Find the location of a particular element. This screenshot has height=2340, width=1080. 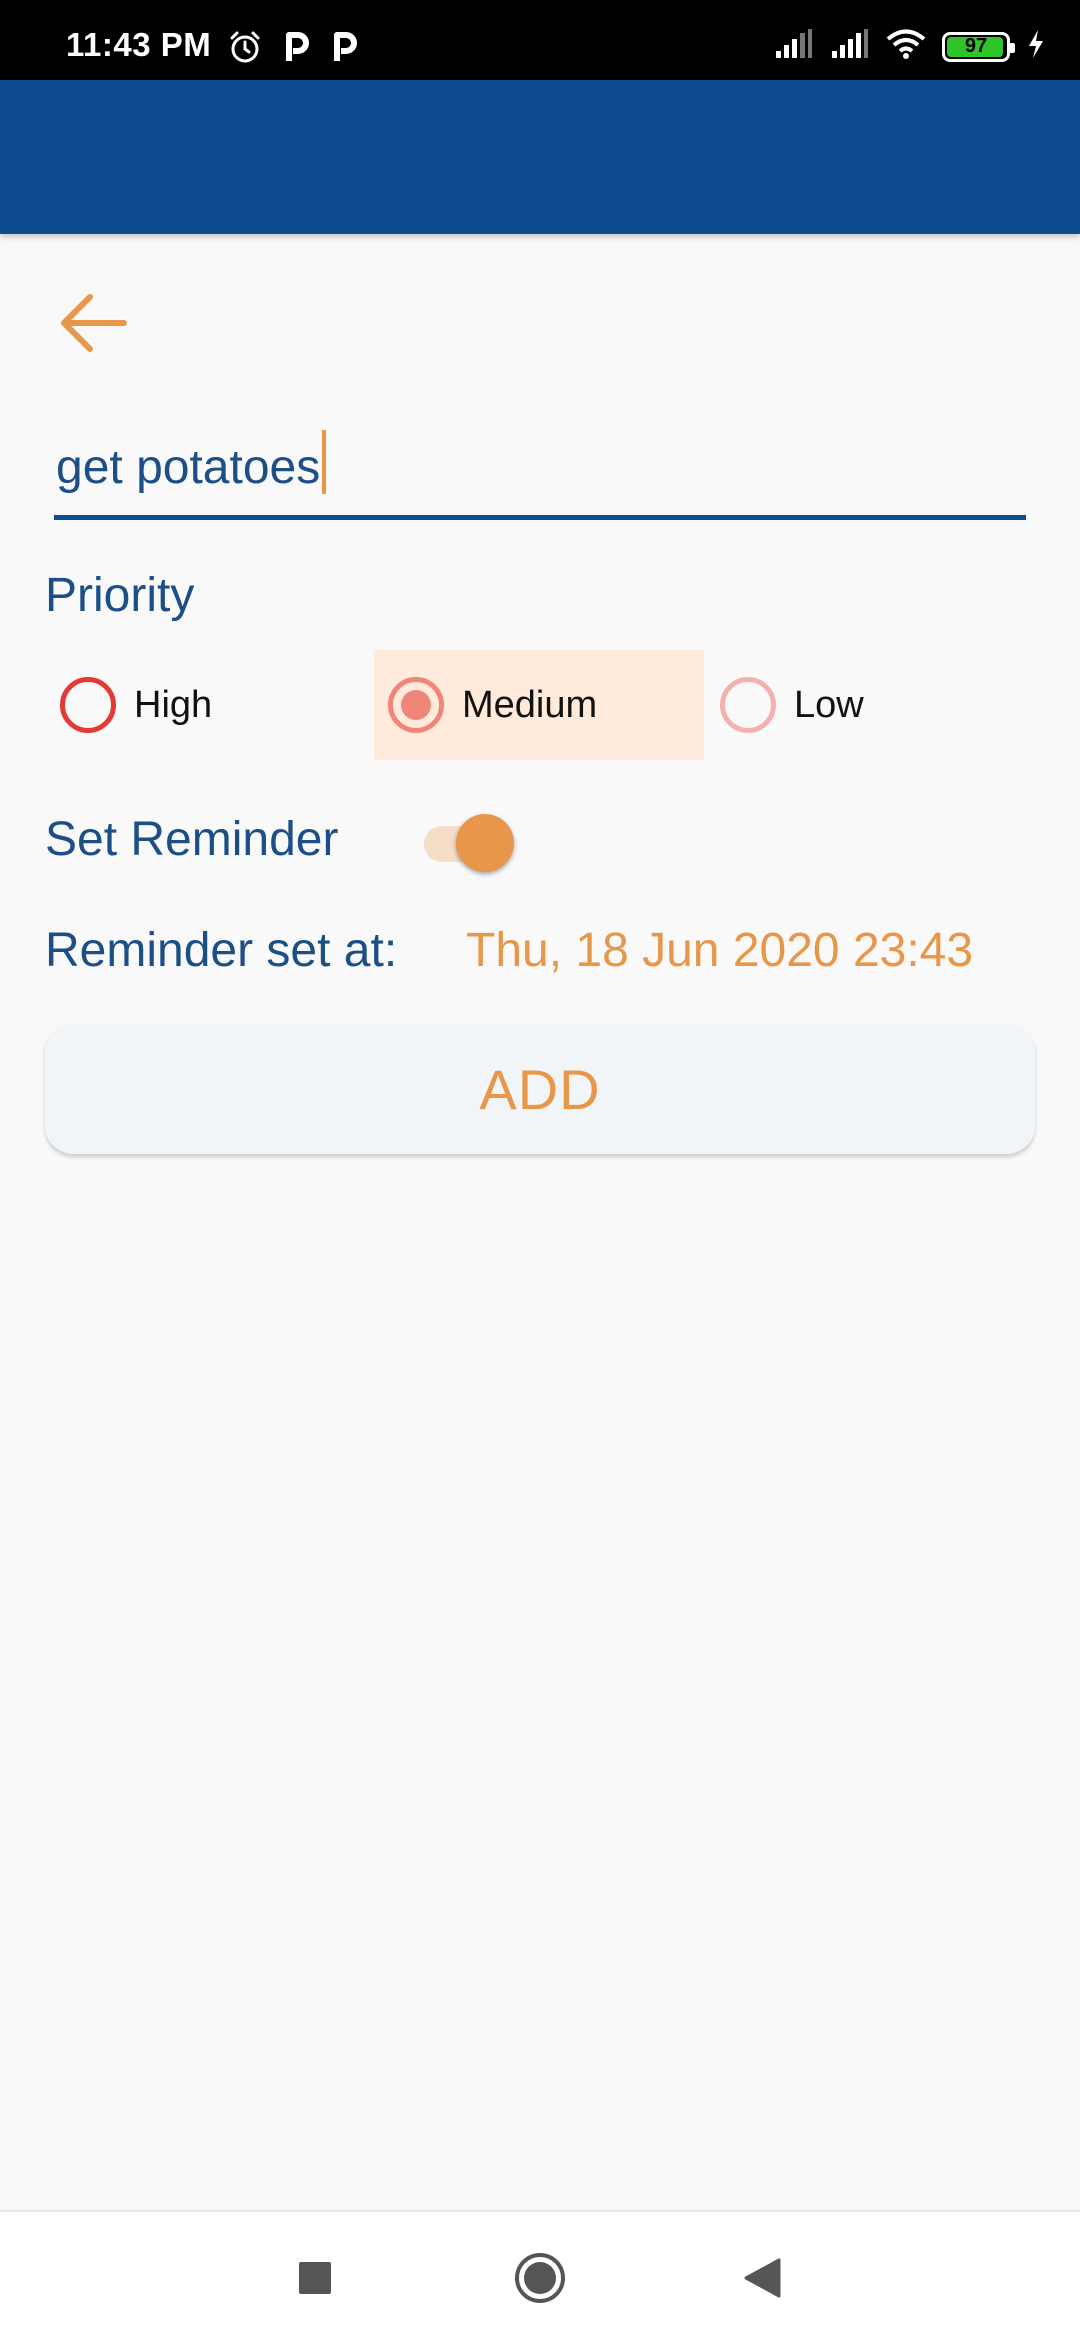

reminder-toggle is located at coordinates (469, 840).